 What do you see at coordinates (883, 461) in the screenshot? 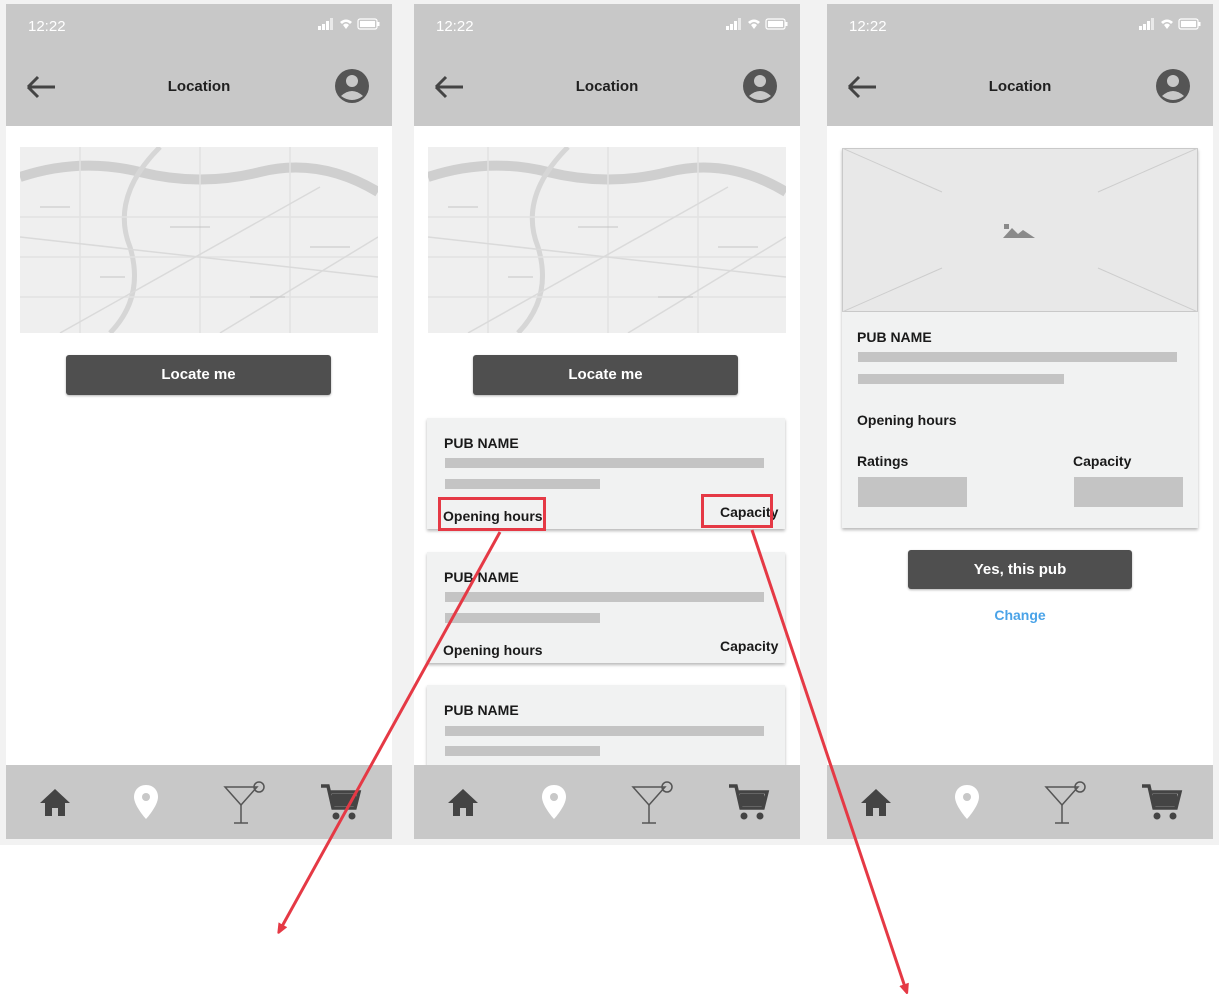
I see `ratings-label: Ratings` at bounding box center [883, 461].